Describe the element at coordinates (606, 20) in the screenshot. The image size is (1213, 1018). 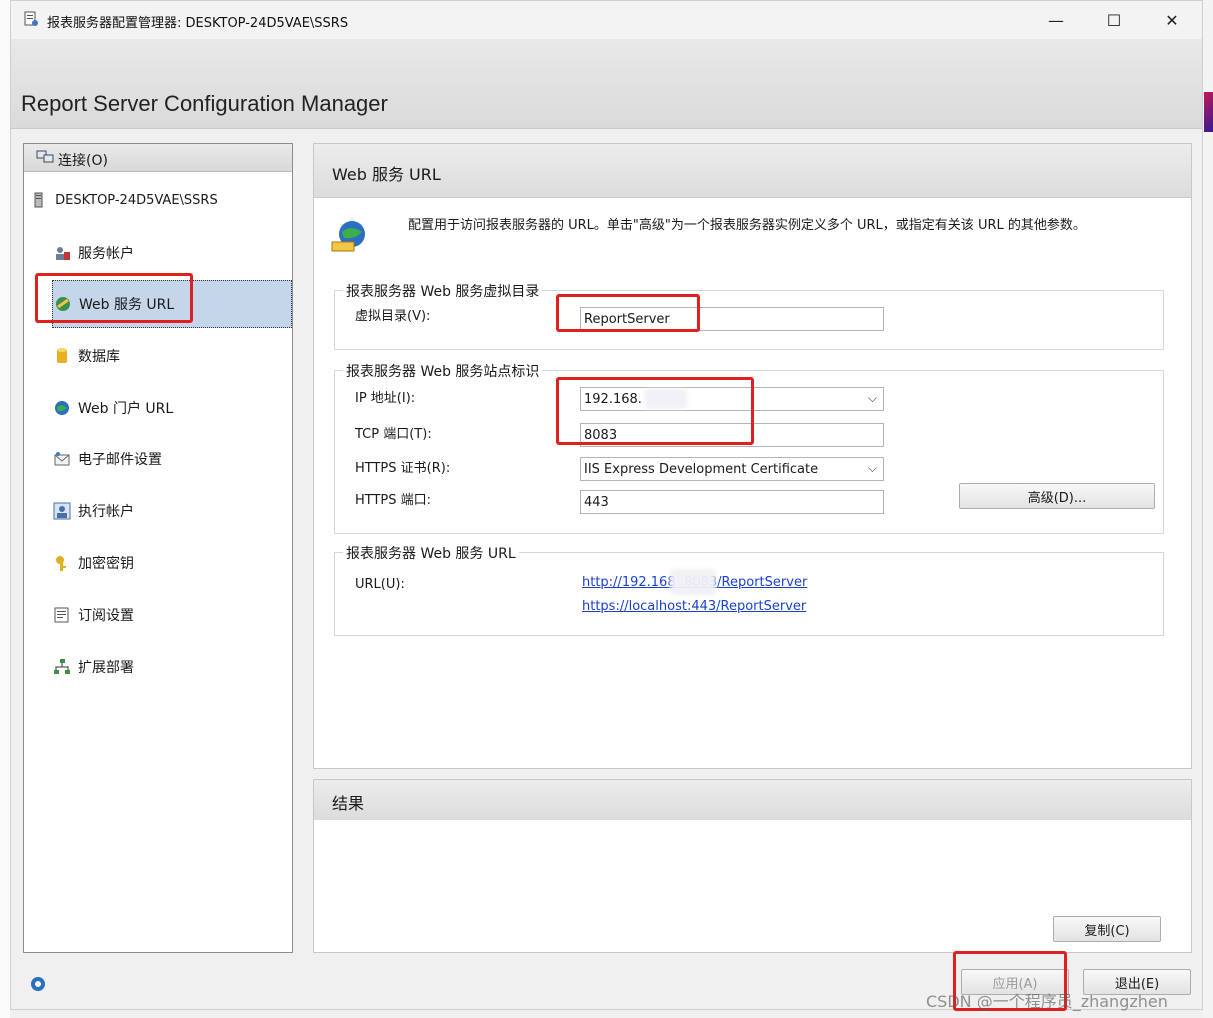
I see `title-bar: 报表服务器配置管理器: DESKTOP-24D5VAE\SSRS — ☐ ✕` at that location.